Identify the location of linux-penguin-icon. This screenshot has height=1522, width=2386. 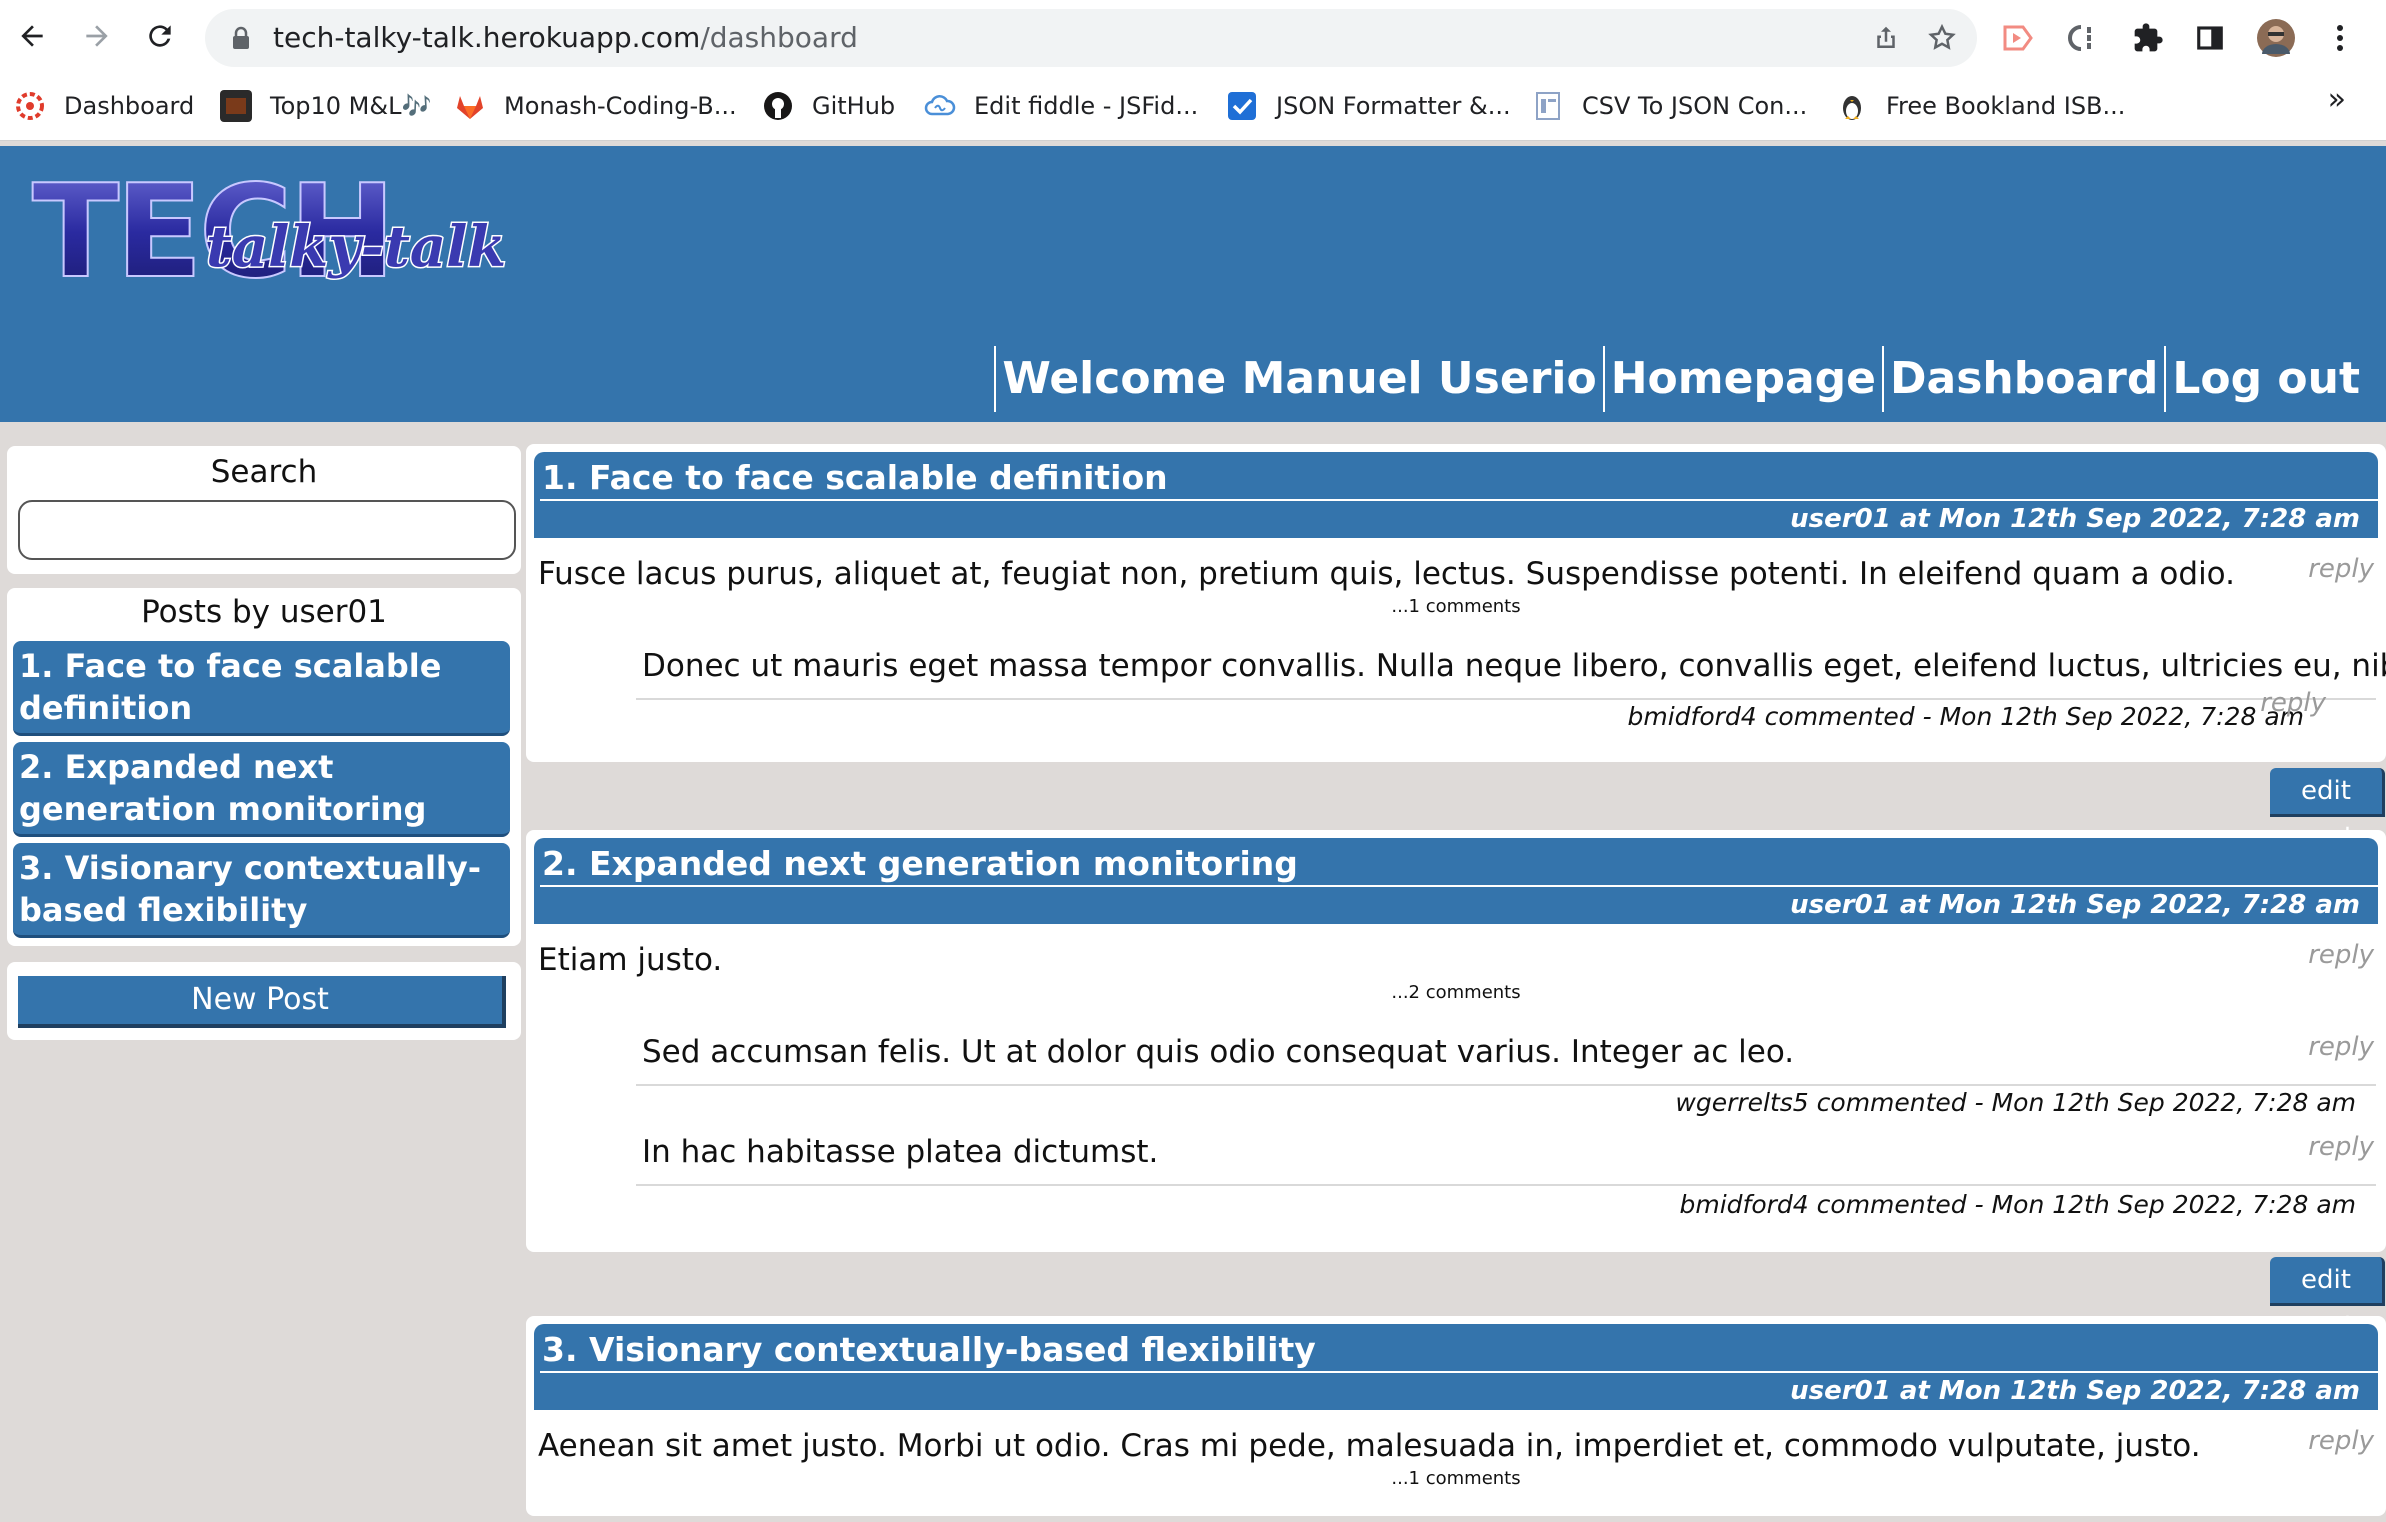
(1852, 108).